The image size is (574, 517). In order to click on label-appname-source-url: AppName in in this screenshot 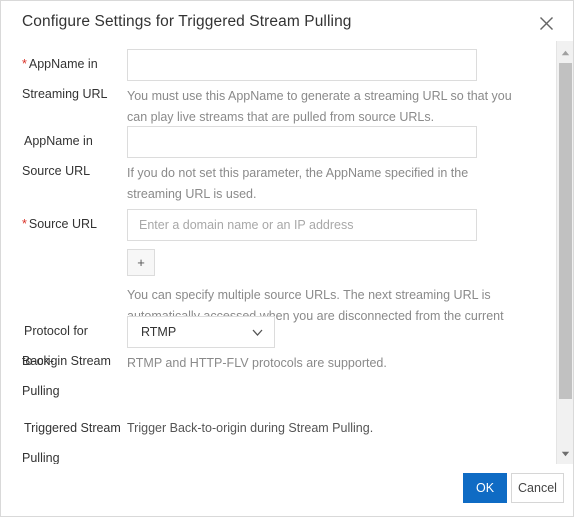, I will do `click(72, 141)`.